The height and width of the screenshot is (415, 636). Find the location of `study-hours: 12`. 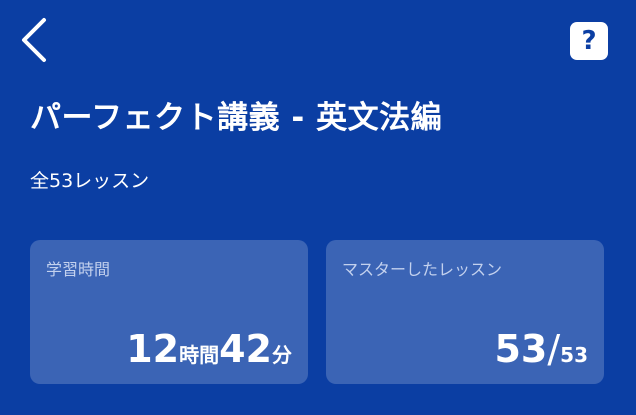

study-hours: 12 is located at coordinates (153, 349).